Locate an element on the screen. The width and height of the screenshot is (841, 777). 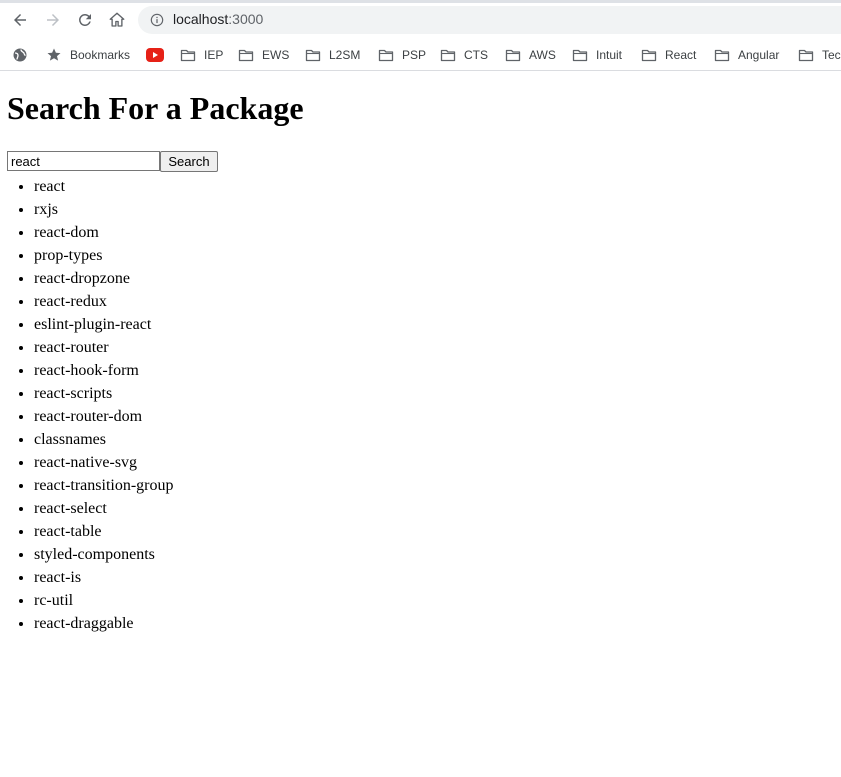
package-result-item: classnames is located at coordinates (104, 439).